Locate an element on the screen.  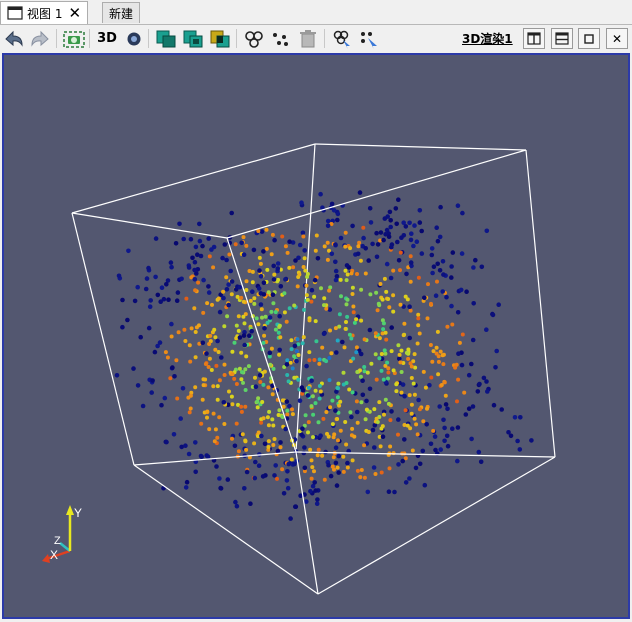
close-tab-icon: ✕ is located at coordinates (74, 13).